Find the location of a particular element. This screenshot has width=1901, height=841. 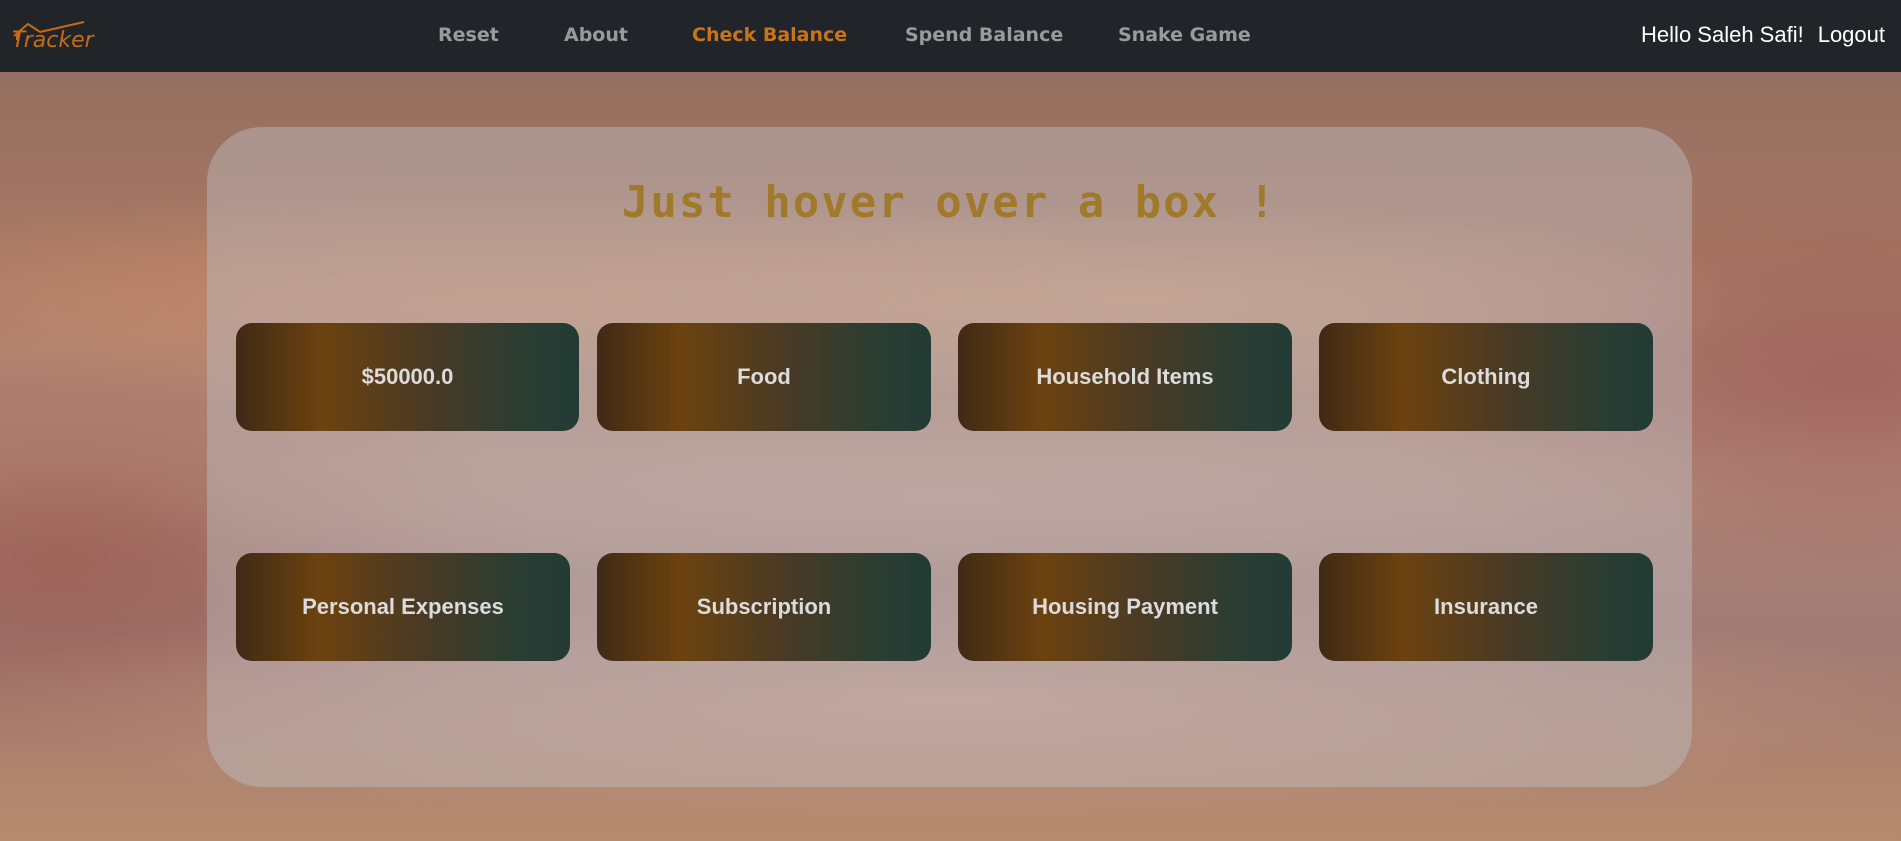

category-box-subscription: Subscription is located at coordinates (764, 607).